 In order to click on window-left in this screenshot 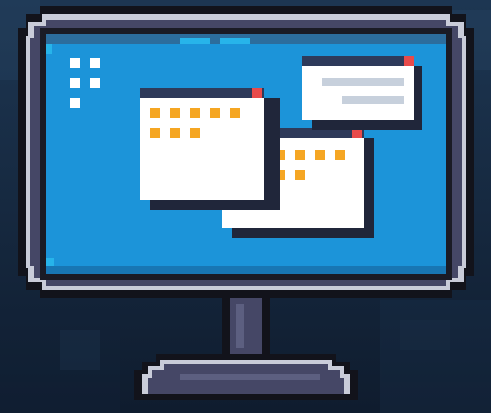, I will do `click(210, 149)`.